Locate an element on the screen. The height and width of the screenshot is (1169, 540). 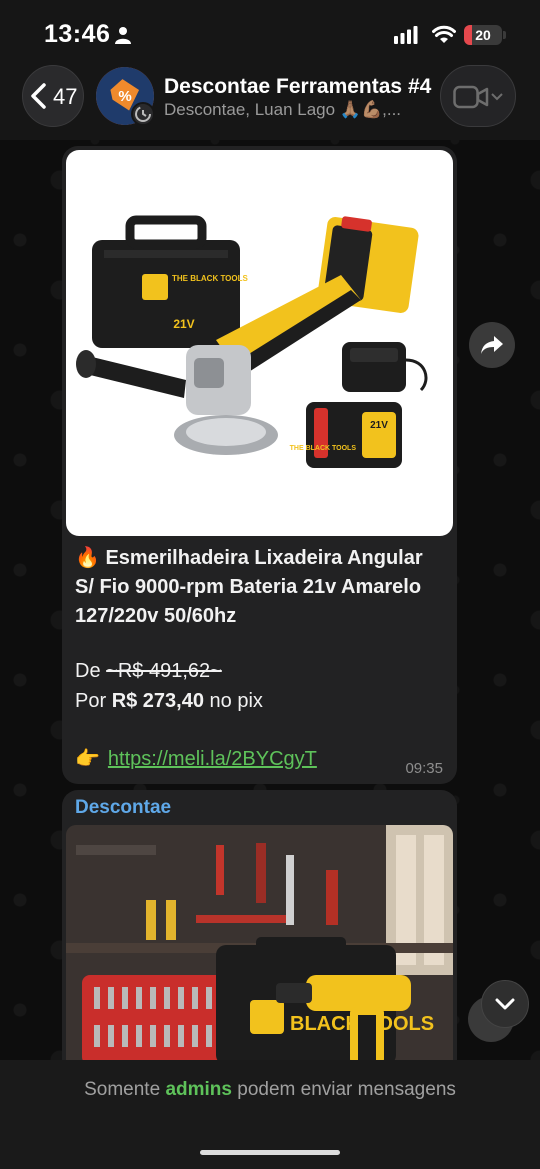
battery-icon: 20 is located at coordinates (483, 35).